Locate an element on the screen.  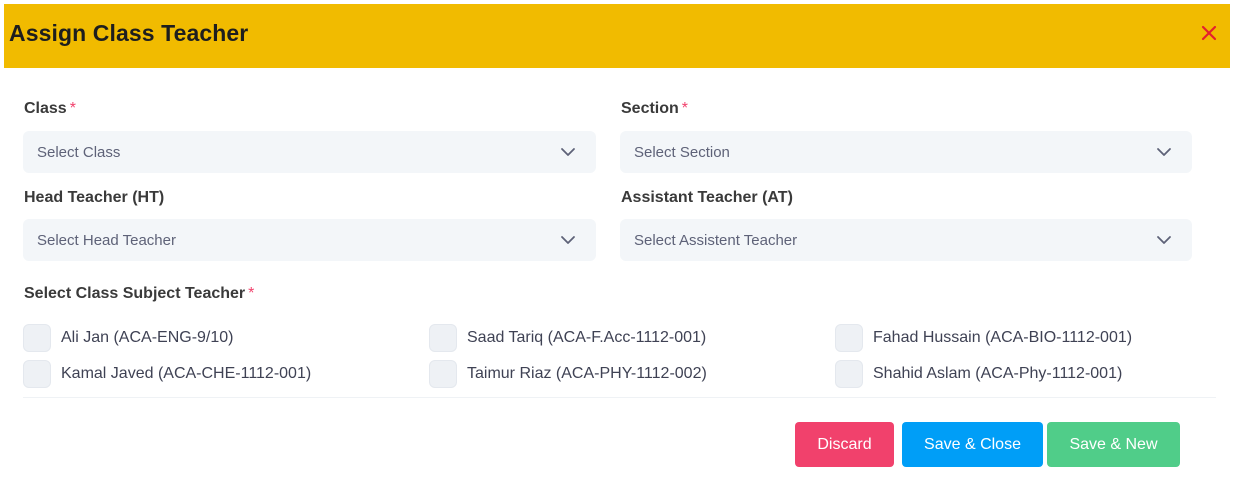
head-teacher-label: Head Teacher (HT) is located at coordinates (94, 197).